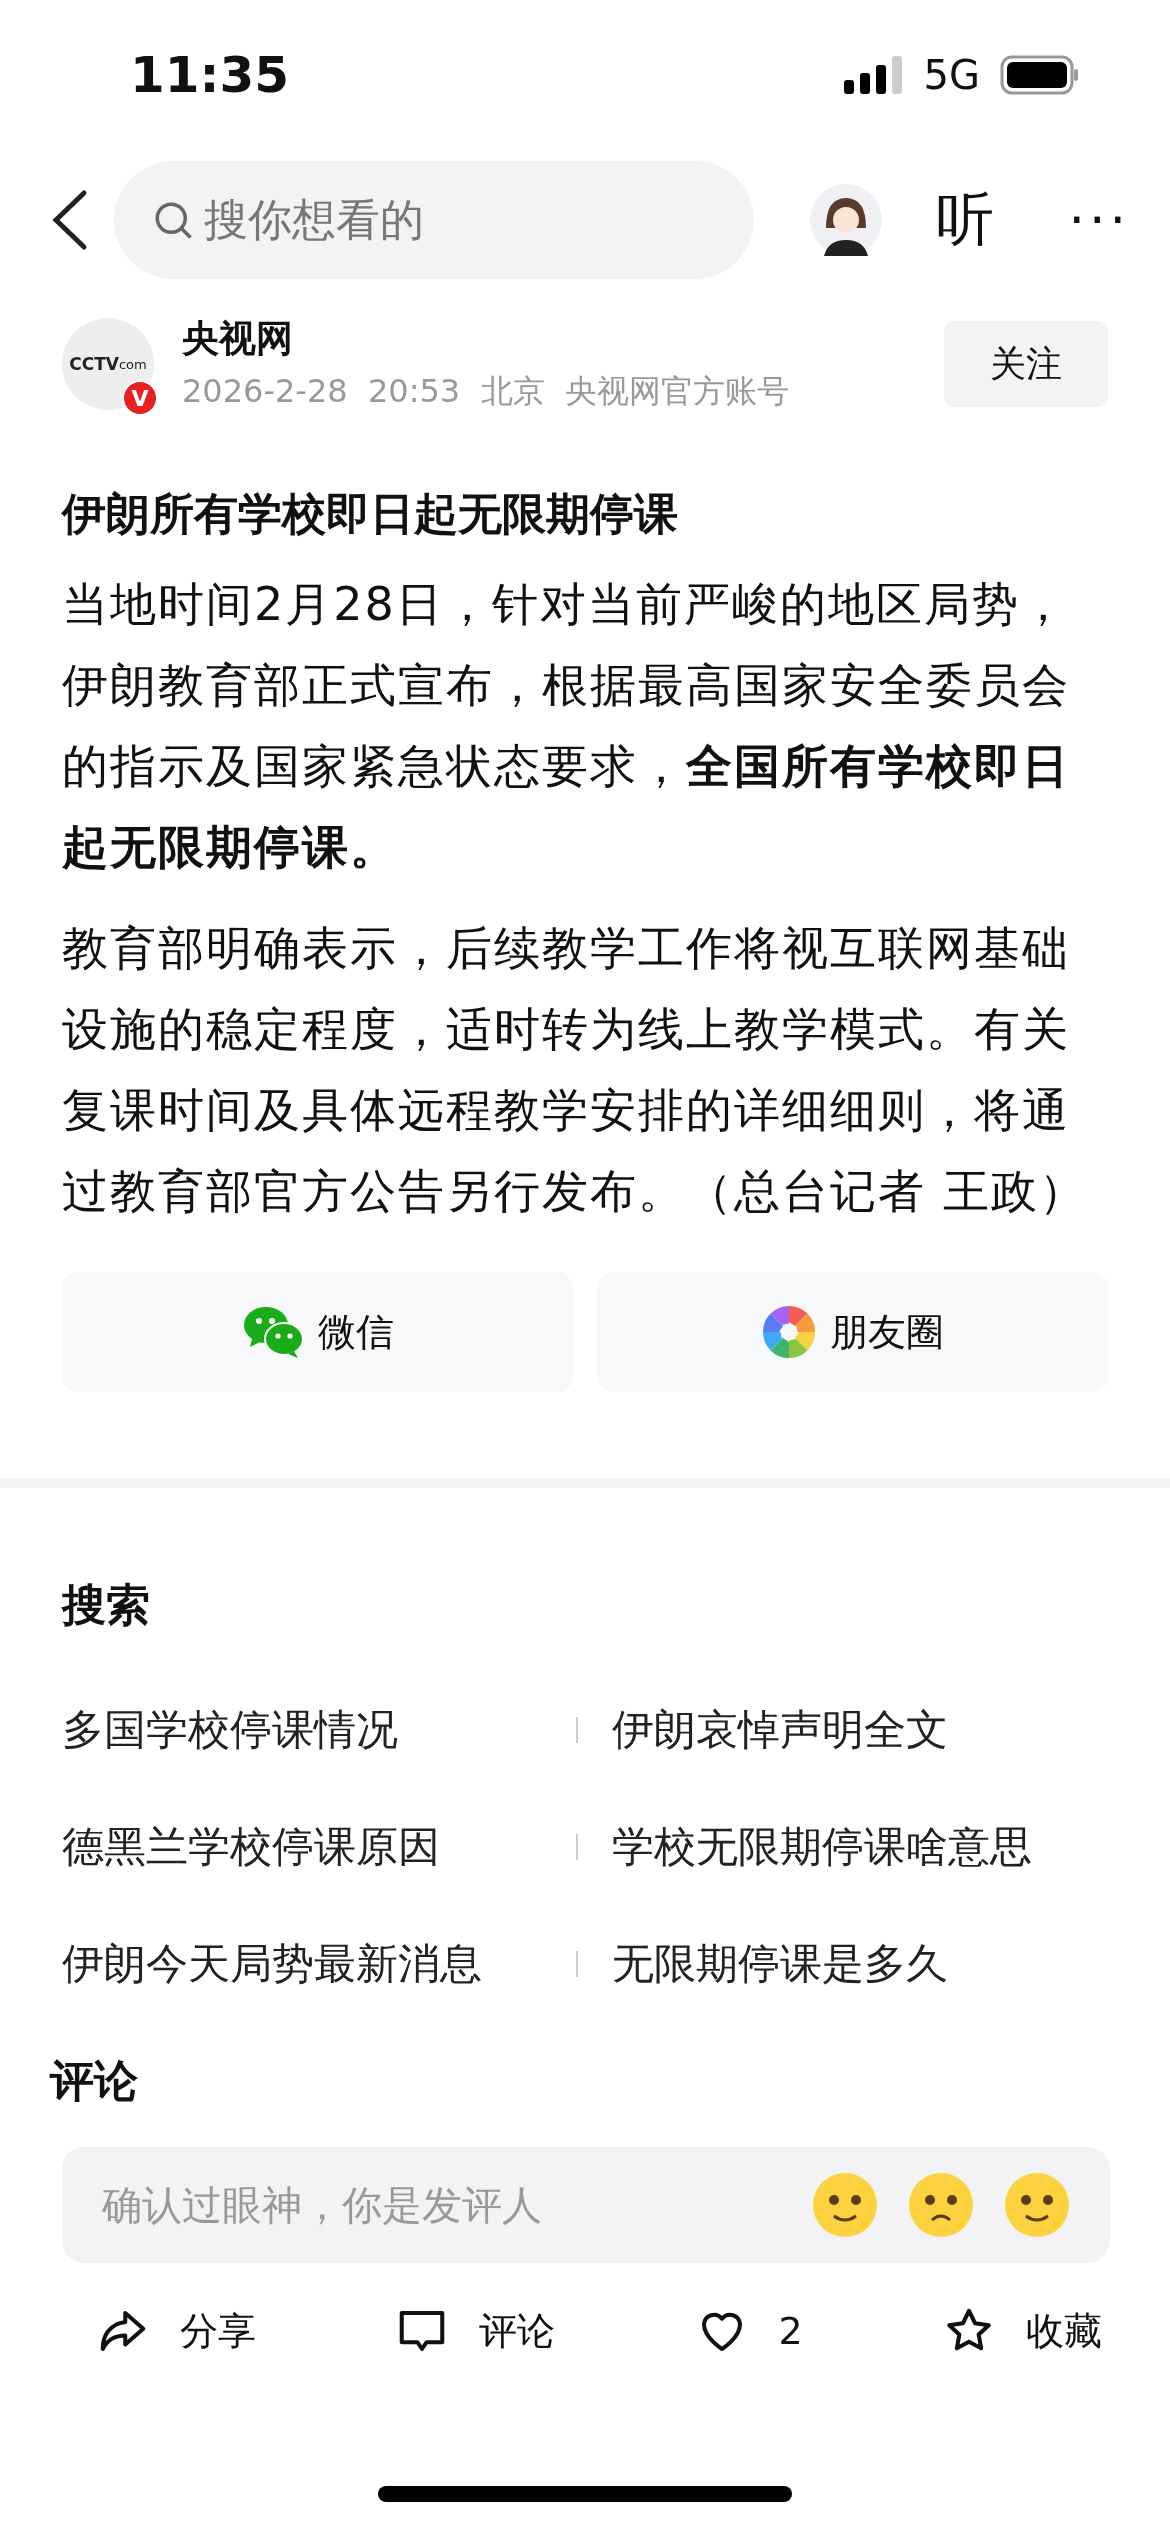  What do you see at coordinates (852, 1332) in the screenshot?
I see `share-button: 朋友圈` at bounding box center [852, 1332].